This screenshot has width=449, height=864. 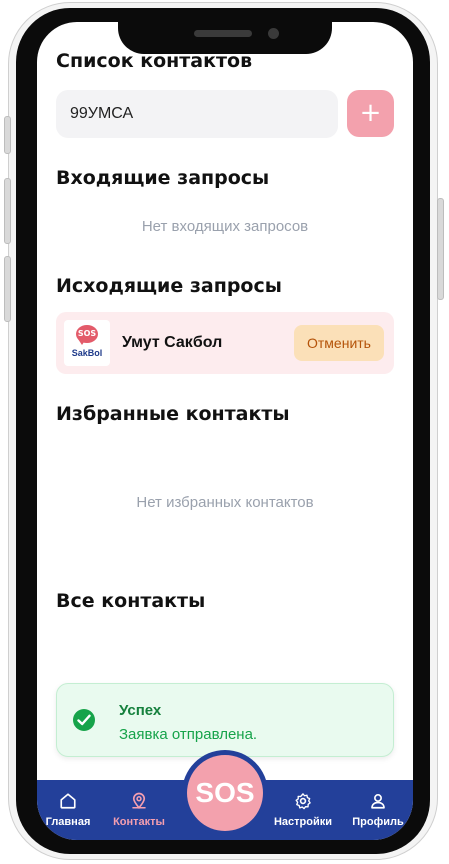 I want to click on add-contact-button: +, so click(x=370, y=113).